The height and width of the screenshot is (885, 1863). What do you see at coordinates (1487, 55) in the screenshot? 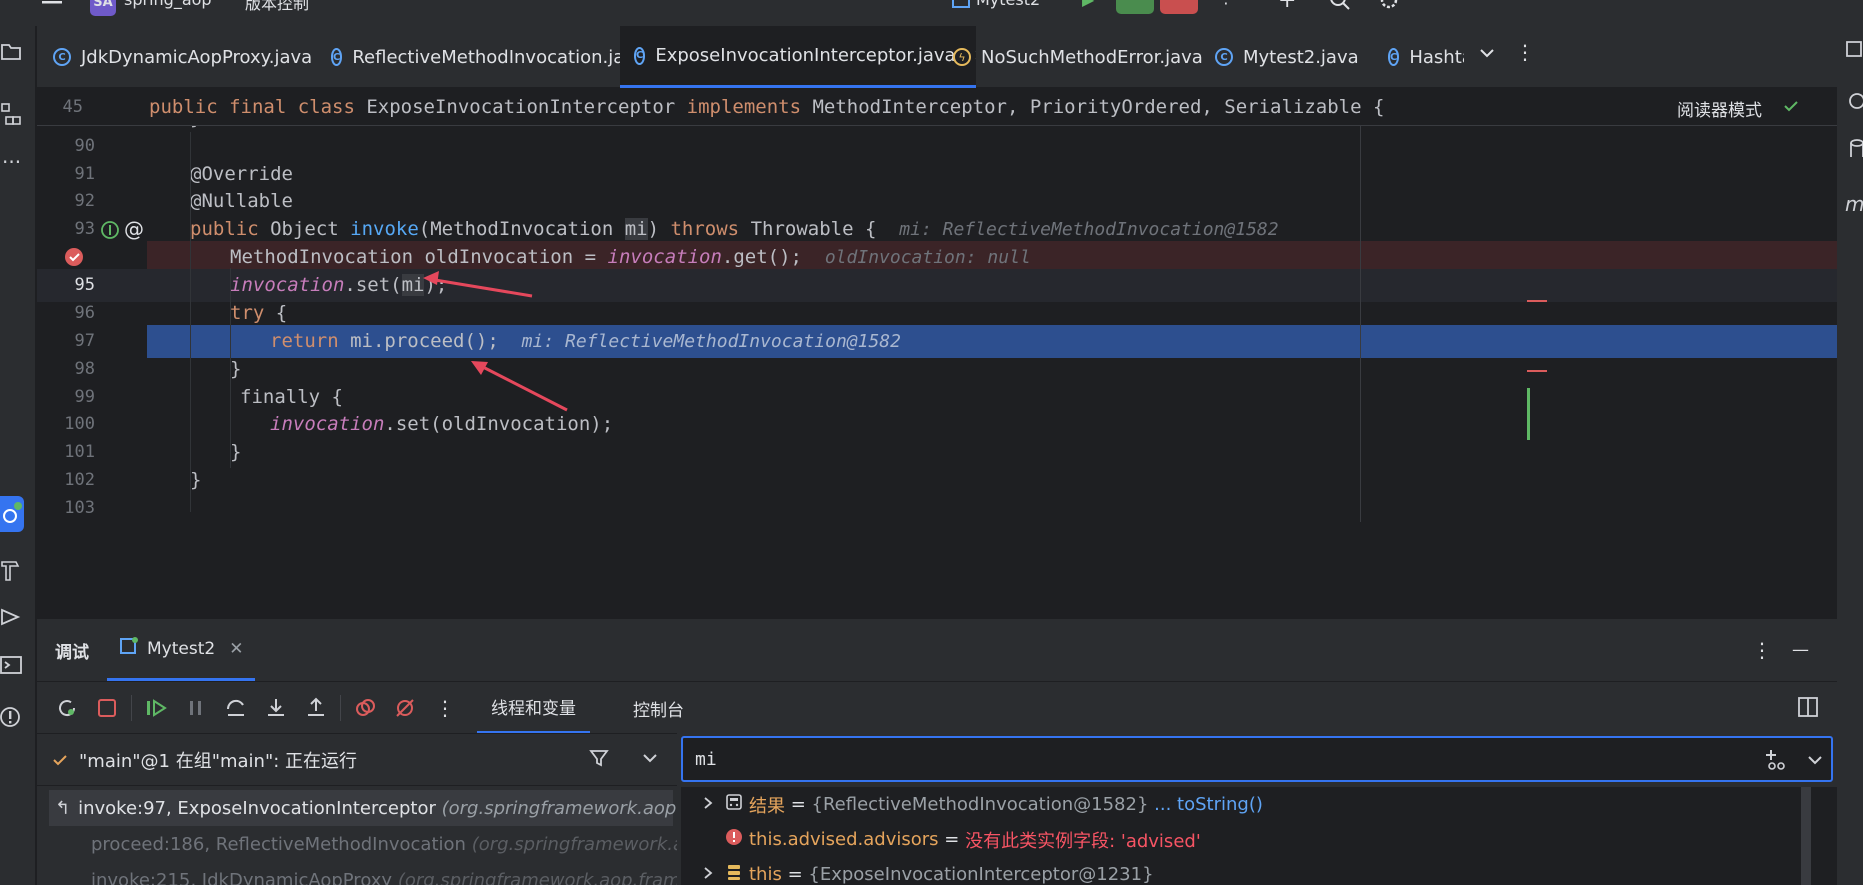
I see `tab-overflow-chevron-icon` at bounding box center [1487, 55].